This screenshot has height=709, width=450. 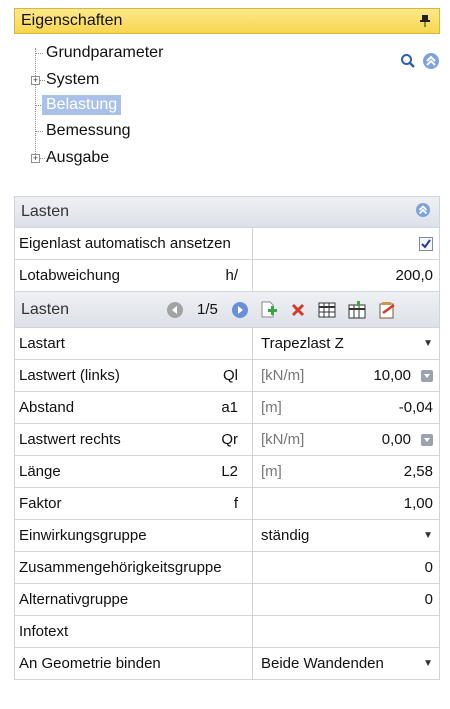 What do you see at coordinates (385, 407) in the screenshot?
I see `abstand-value: -0,04` at bounding box center [385, 407].